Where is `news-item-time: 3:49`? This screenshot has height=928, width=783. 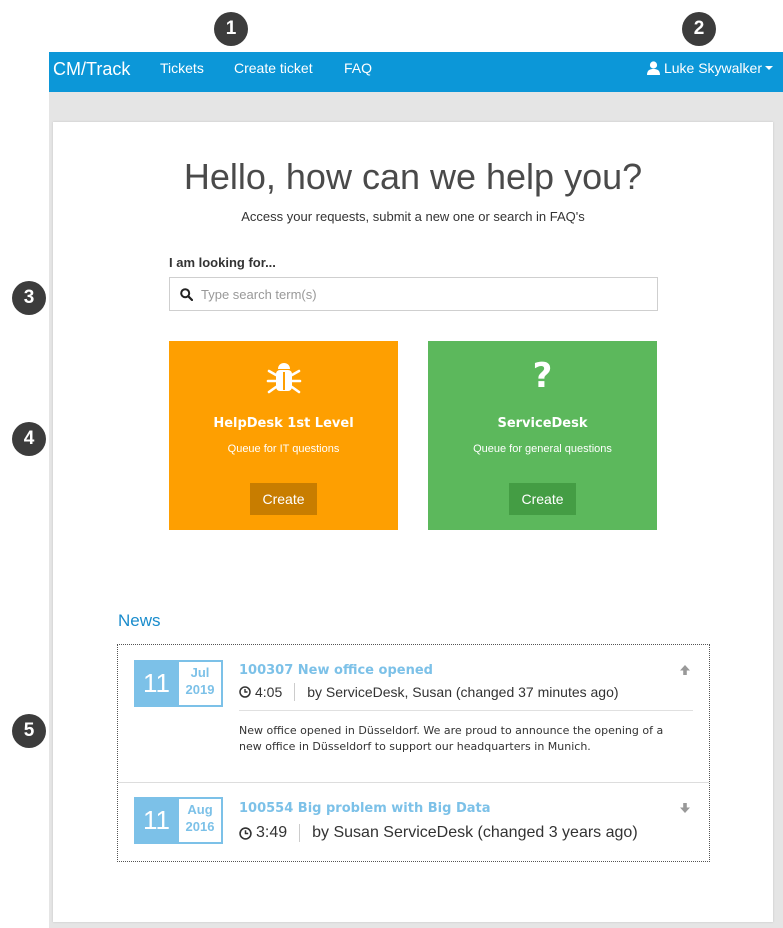 news-item-time: 3:49 is located at coordinates (263, 833).